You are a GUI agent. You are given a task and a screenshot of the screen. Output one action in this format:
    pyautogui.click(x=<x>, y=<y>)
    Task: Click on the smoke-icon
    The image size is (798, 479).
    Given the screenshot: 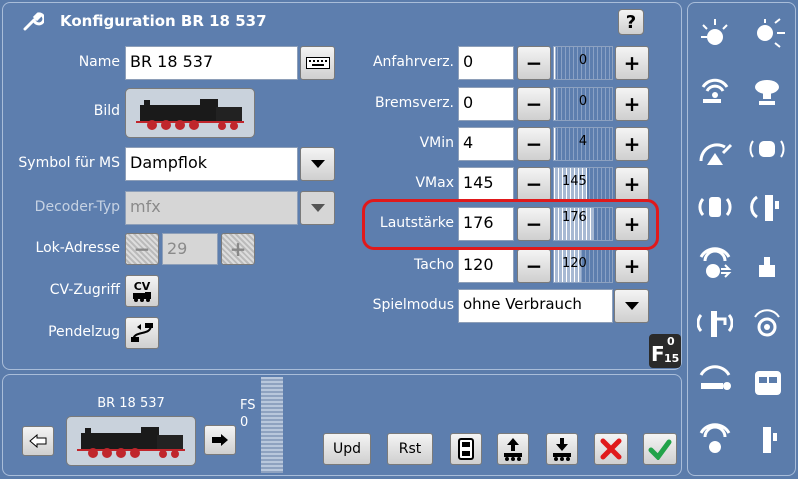 What is the action you would take?
    pyautogui.click(x=715, y=91)
    